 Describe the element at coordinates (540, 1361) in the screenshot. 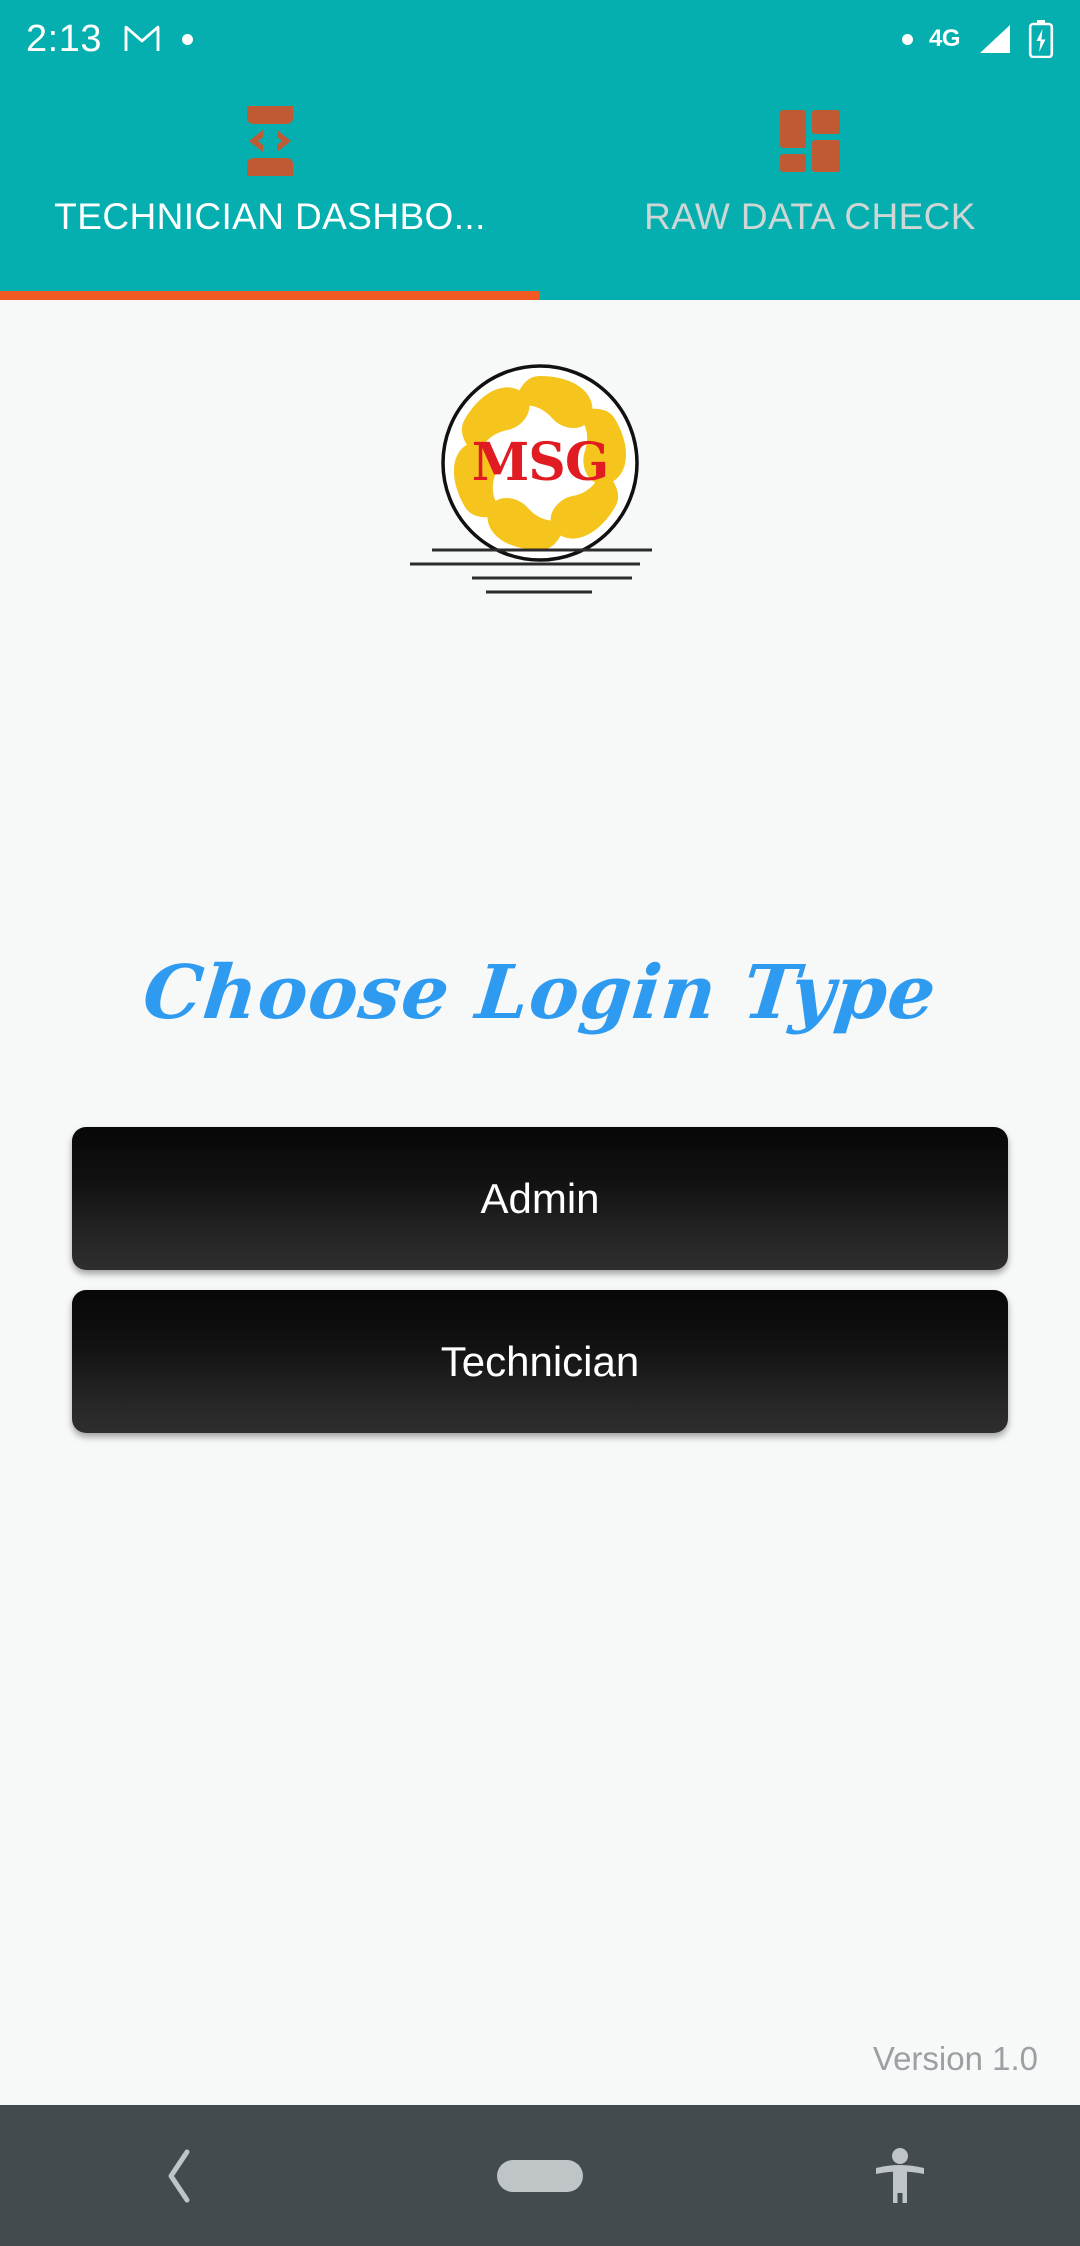

I see `technician-login-button: Technician` at that location.